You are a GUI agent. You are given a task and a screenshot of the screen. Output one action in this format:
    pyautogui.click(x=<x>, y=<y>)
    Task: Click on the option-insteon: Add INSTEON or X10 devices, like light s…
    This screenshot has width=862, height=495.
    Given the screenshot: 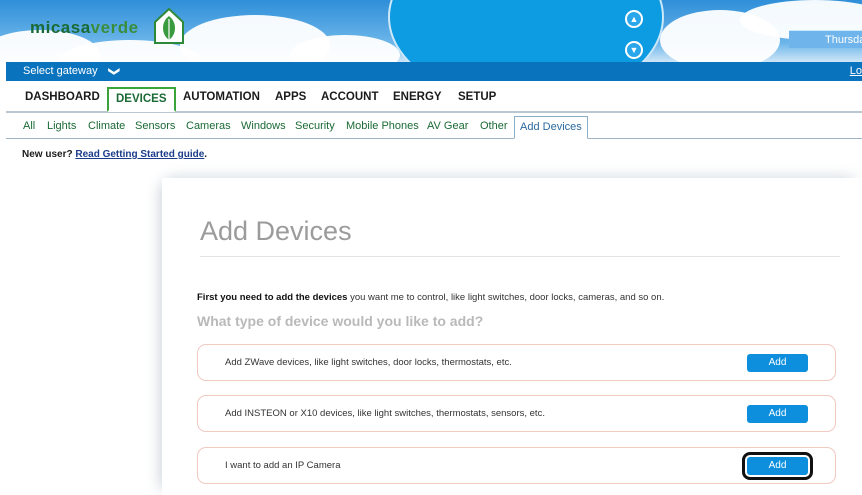 What is the action you would take?
    pyautogui.click(x=516, y=413)
    